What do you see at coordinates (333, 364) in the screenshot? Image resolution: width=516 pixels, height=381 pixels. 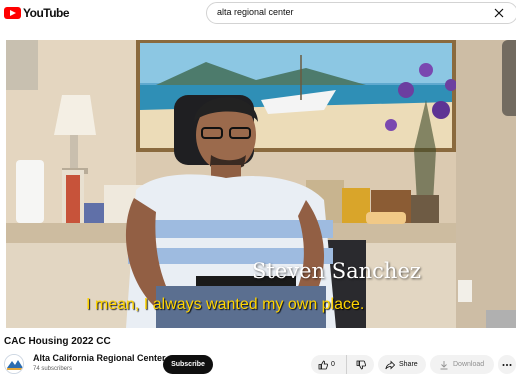 I see `like-count: 0` at bounding box center [333, 364].